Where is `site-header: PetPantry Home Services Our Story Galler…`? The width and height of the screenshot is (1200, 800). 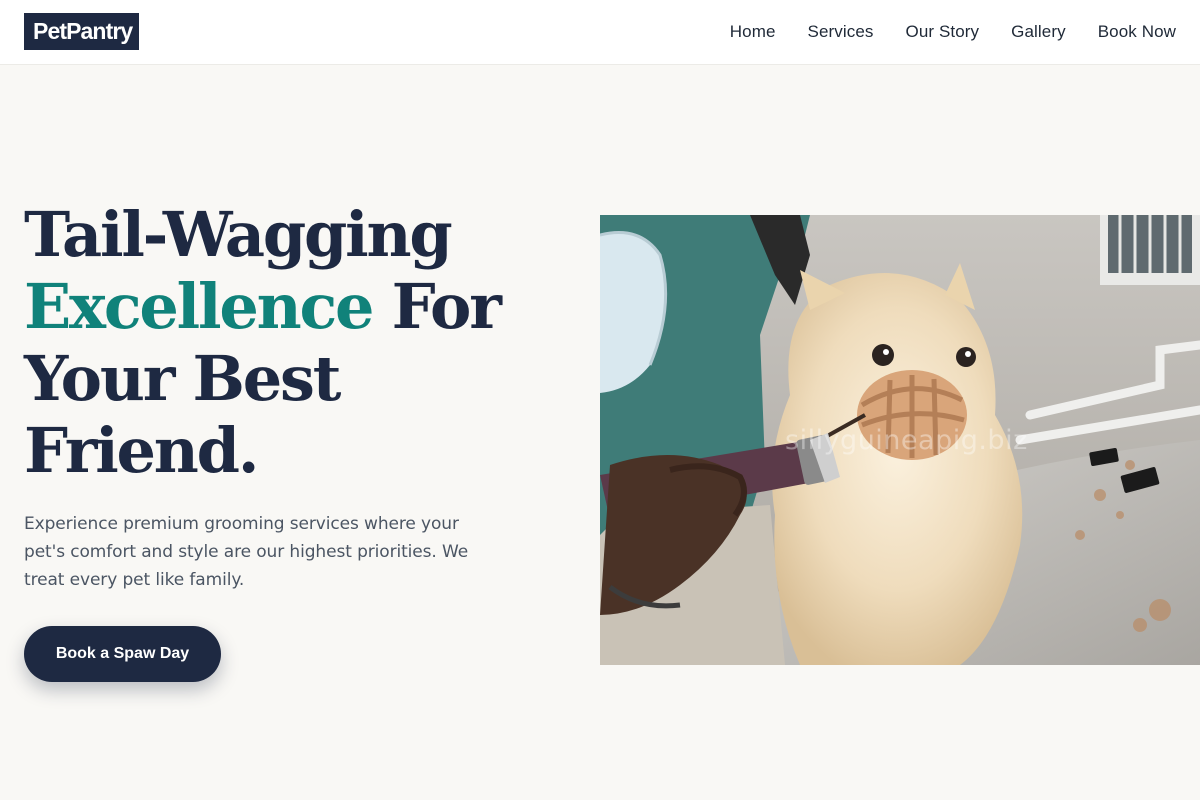 site-header: PetPantry Home Services Our Story Galler… is located at coordinates (600, 32).